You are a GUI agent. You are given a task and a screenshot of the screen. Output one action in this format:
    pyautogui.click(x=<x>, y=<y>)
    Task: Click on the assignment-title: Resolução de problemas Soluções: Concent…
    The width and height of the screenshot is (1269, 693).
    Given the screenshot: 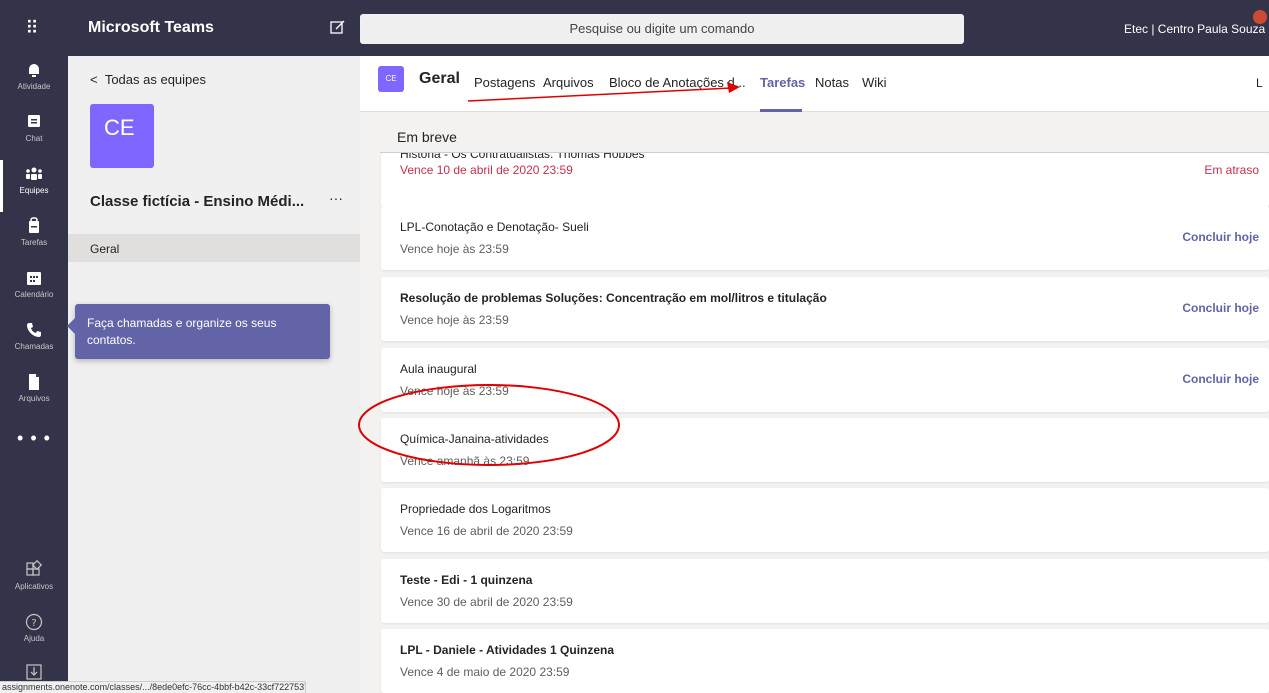 What is the action you would take?
    pyautogui.click(x=613, y=298)
    